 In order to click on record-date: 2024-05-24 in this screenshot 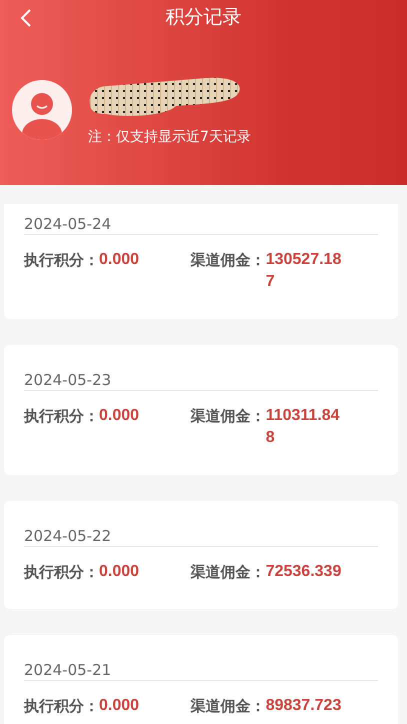, I will do `click(68, 224)`.